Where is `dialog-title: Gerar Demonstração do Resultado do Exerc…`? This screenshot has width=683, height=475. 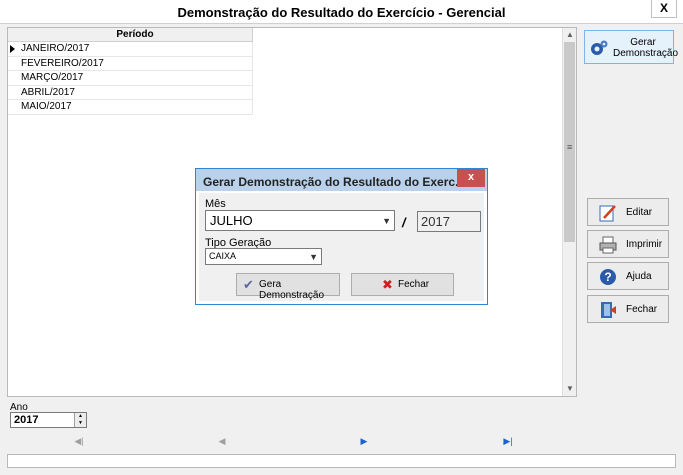 dialog-title: Gerar Demonstração do Resultado do Exerc… is located at coordinates (334, 182).